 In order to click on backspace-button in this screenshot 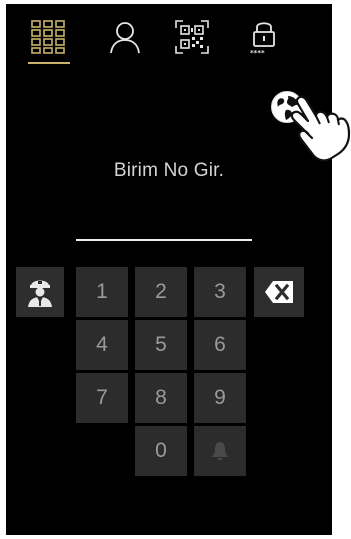, I will do `click(279, 292)`.